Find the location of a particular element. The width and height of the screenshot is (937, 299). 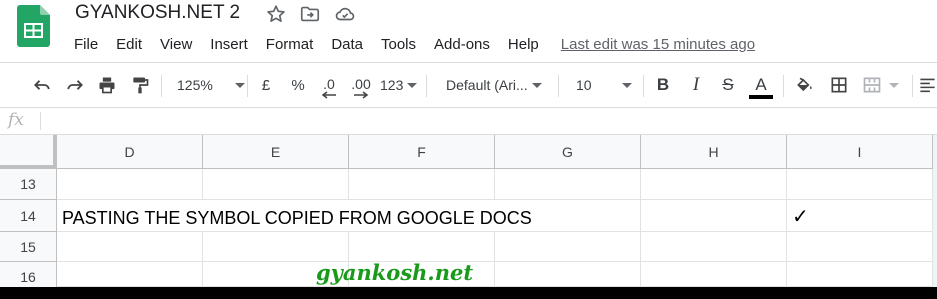

zoom-select: 125% is located at coordinates (207, 85).